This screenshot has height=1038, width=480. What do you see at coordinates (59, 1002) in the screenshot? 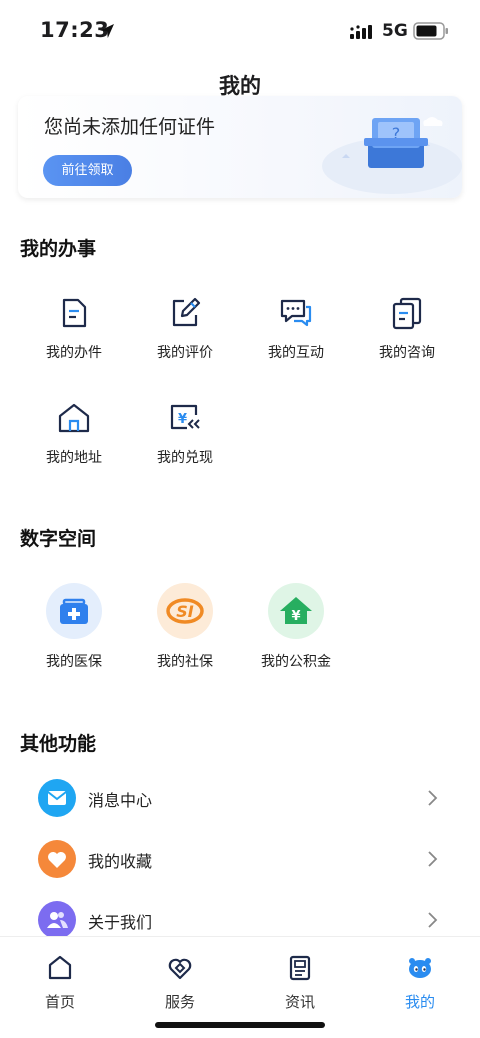
I see `tab-label: 首页` at bounding box center [59, 1002].